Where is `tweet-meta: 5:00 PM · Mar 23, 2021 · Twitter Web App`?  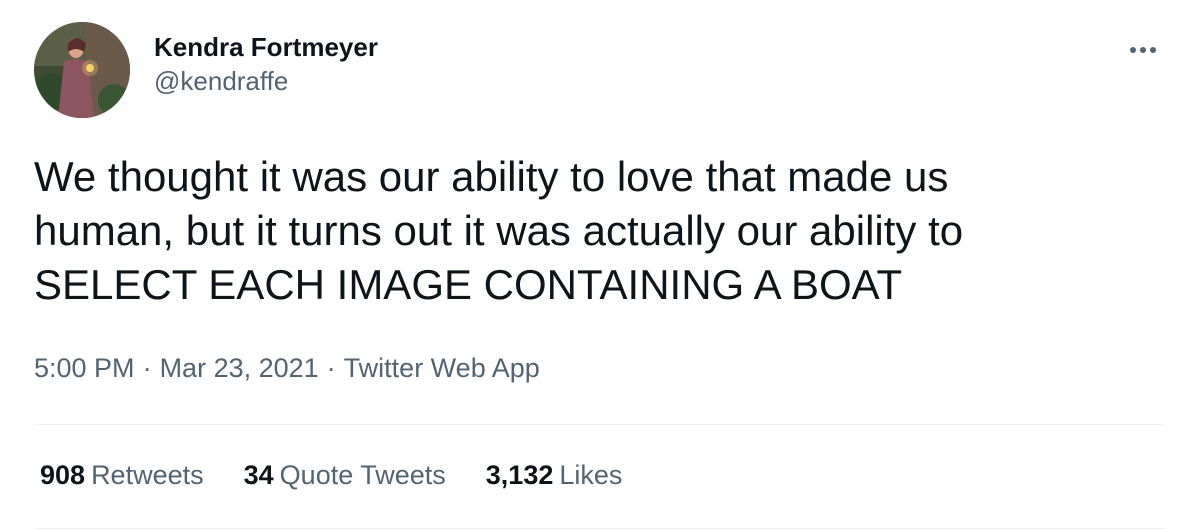 tweet-meta: 5:00 PM · Mar 23, 2021 · Twitter Web App is located at coordinates (287, 368).